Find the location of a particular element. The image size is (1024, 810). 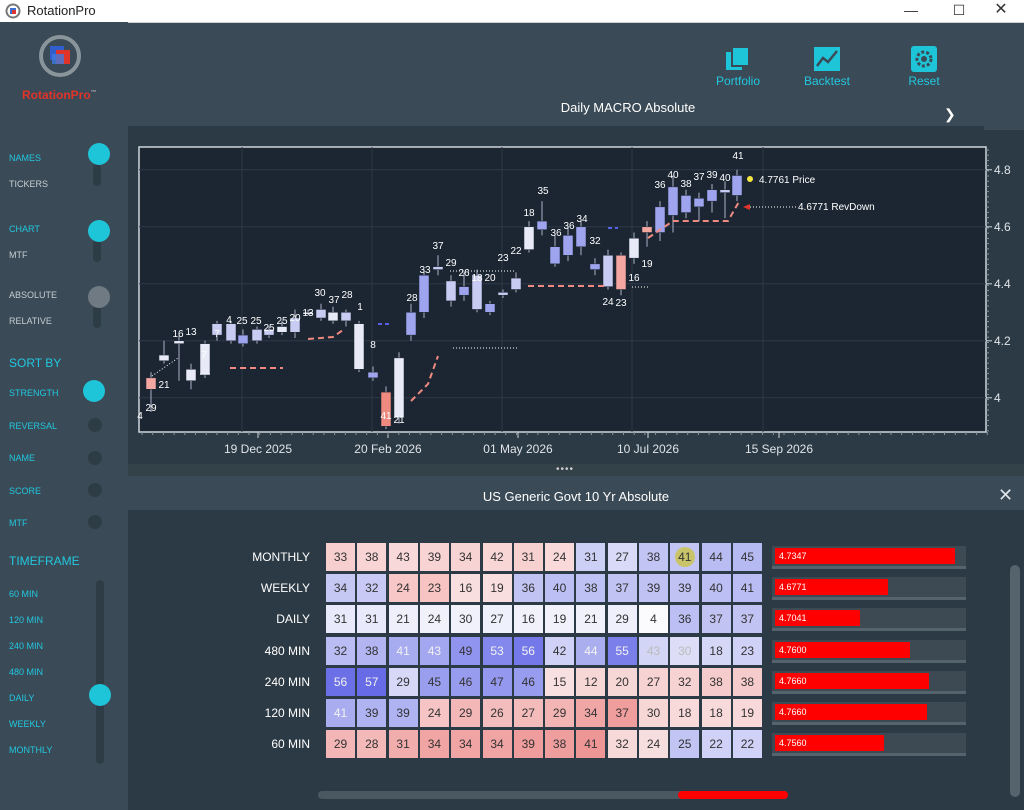

heatmap-cell: 23 is located at coordinates (434, 588).